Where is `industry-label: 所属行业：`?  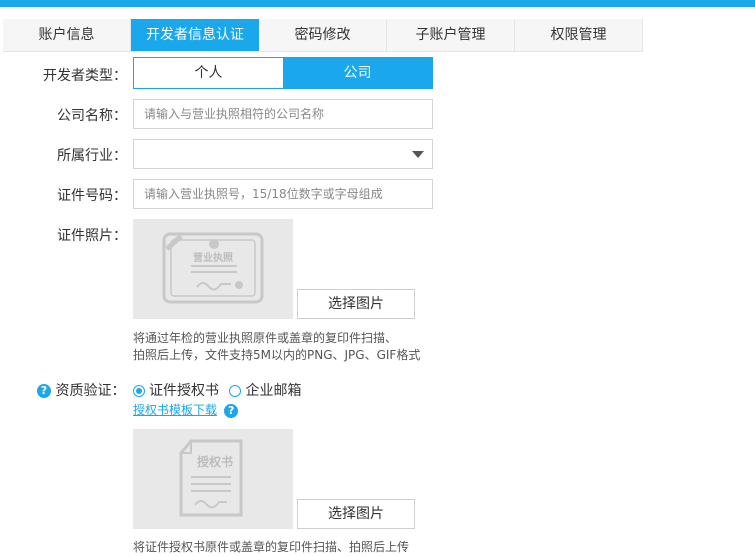
industry-label: 所属行业： is located at coordinates (92, 156).